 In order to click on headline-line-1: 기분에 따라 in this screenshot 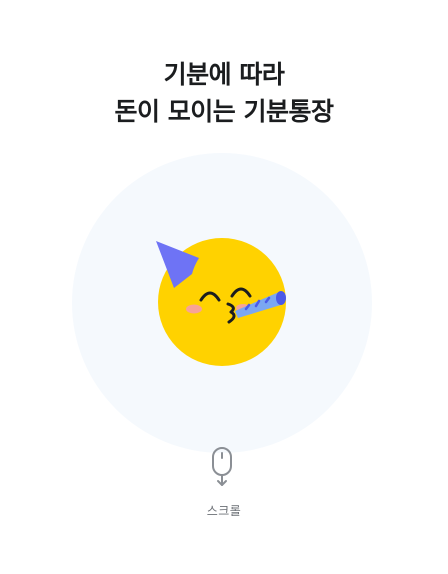, I will do `click(224, 74)`.